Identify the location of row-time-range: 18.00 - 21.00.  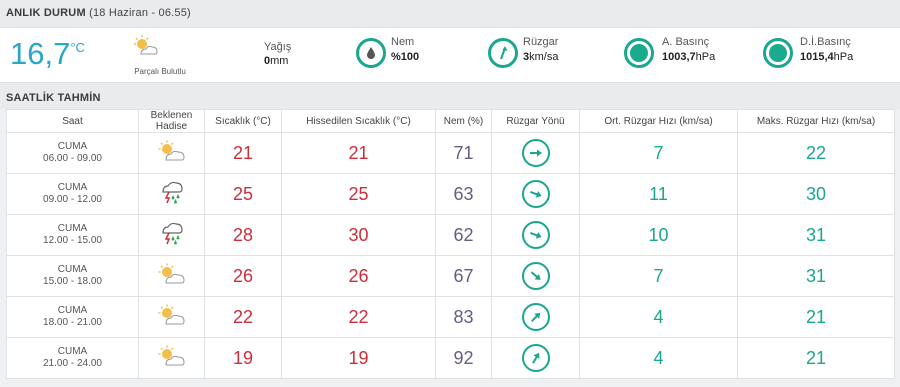
(72, 322).